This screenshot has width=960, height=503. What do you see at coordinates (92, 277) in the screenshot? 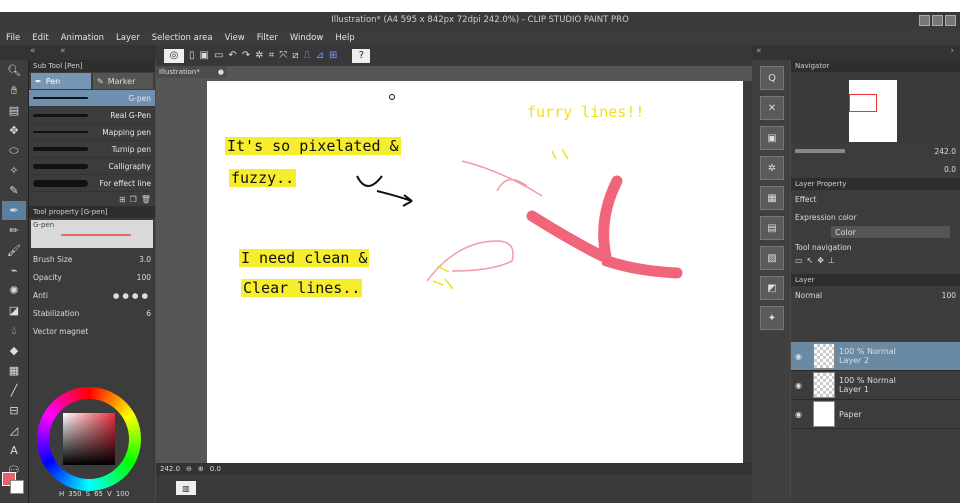
I see `opacity-row: Opacity 100` at bounding box center [92, 277].